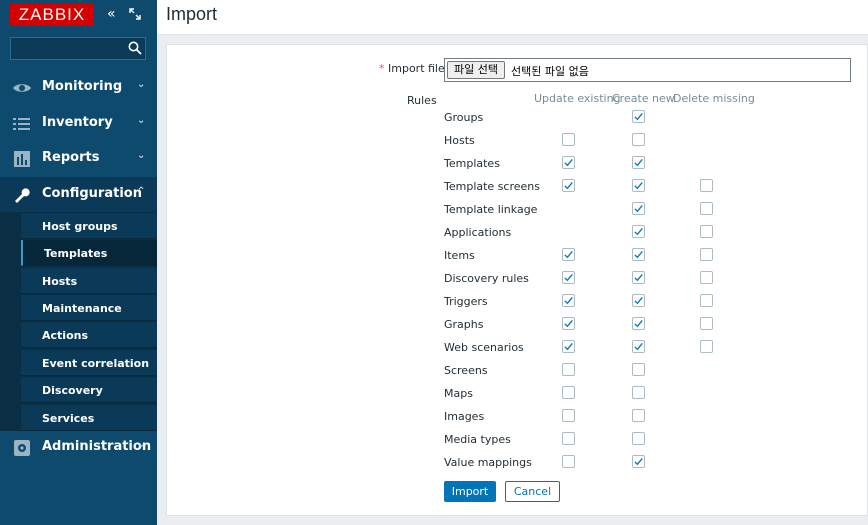 The height and width of the screenshot is (525, 868). What do you see at coordinates (464, 117) in the screenshot?
I see `rule-label: Groups` at bounding box center [464, 117].